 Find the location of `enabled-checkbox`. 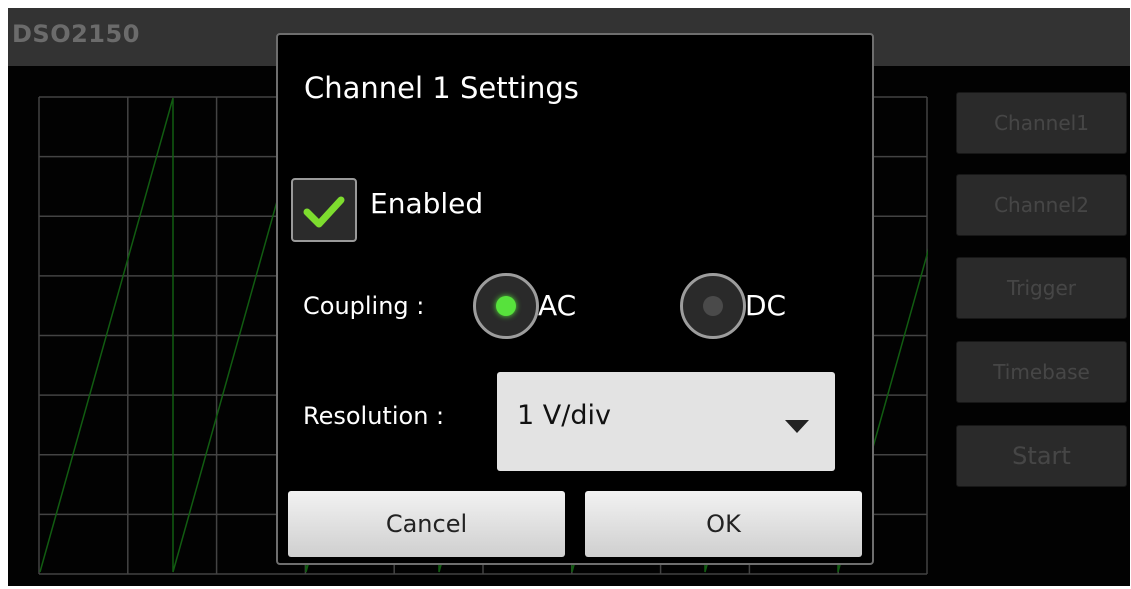

enabled-checkbox is located at coordinates (324, 210).